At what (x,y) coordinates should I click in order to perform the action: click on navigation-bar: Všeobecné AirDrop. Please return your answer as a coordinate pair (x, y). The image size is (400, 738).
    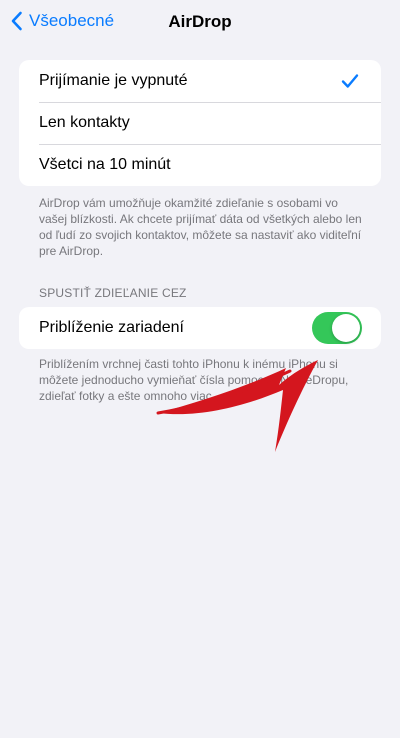
    Looking at the image, I should click on (200, 22).